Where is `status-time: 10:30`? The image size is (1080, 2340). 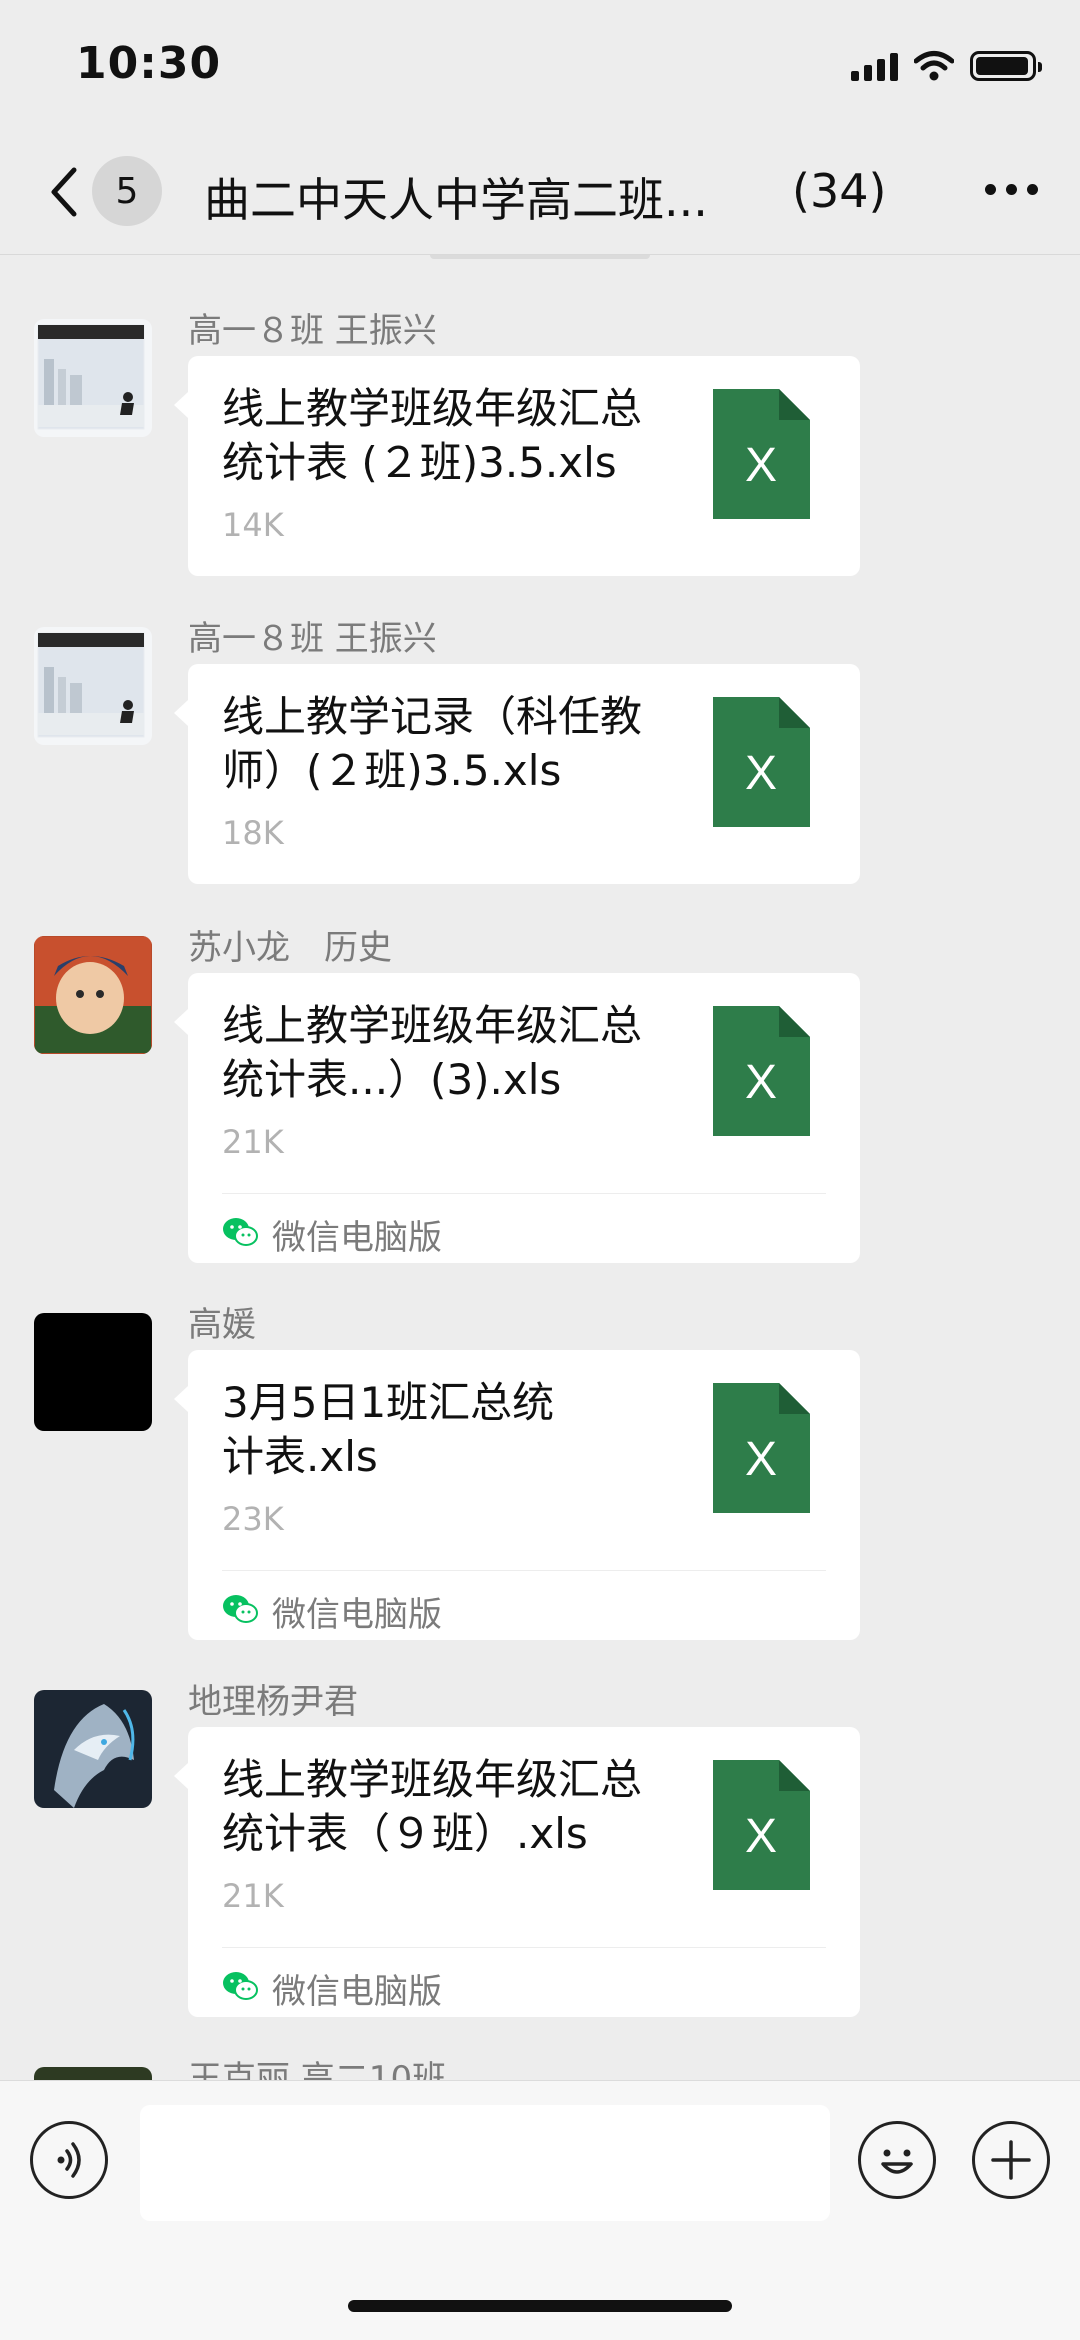 status-time: 10:30 is located at coordinates (149, 63).